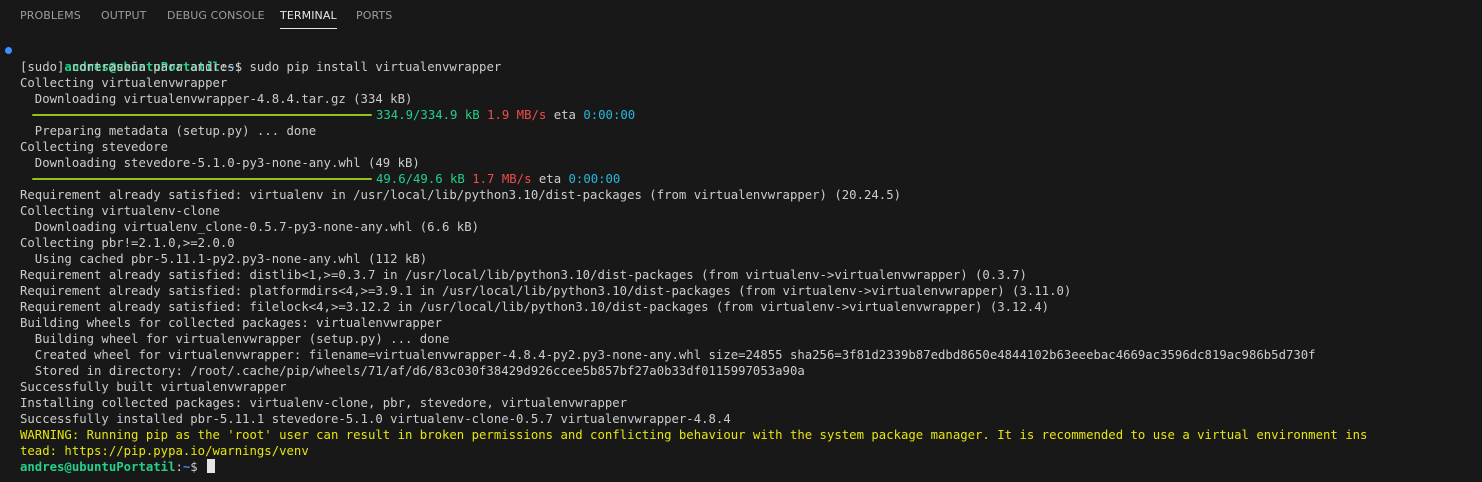  Describe the element at coordinates (517, 115) in the screenshot. I see `progress-speed: 1.9 MB/s` at that location.